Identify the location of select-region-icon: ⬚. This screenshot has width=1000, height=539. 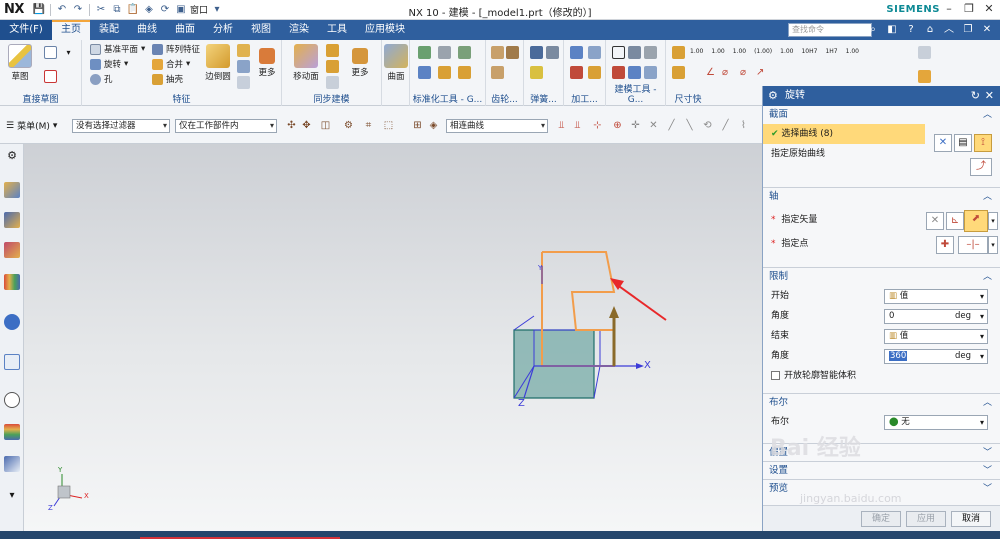
(388, 125).